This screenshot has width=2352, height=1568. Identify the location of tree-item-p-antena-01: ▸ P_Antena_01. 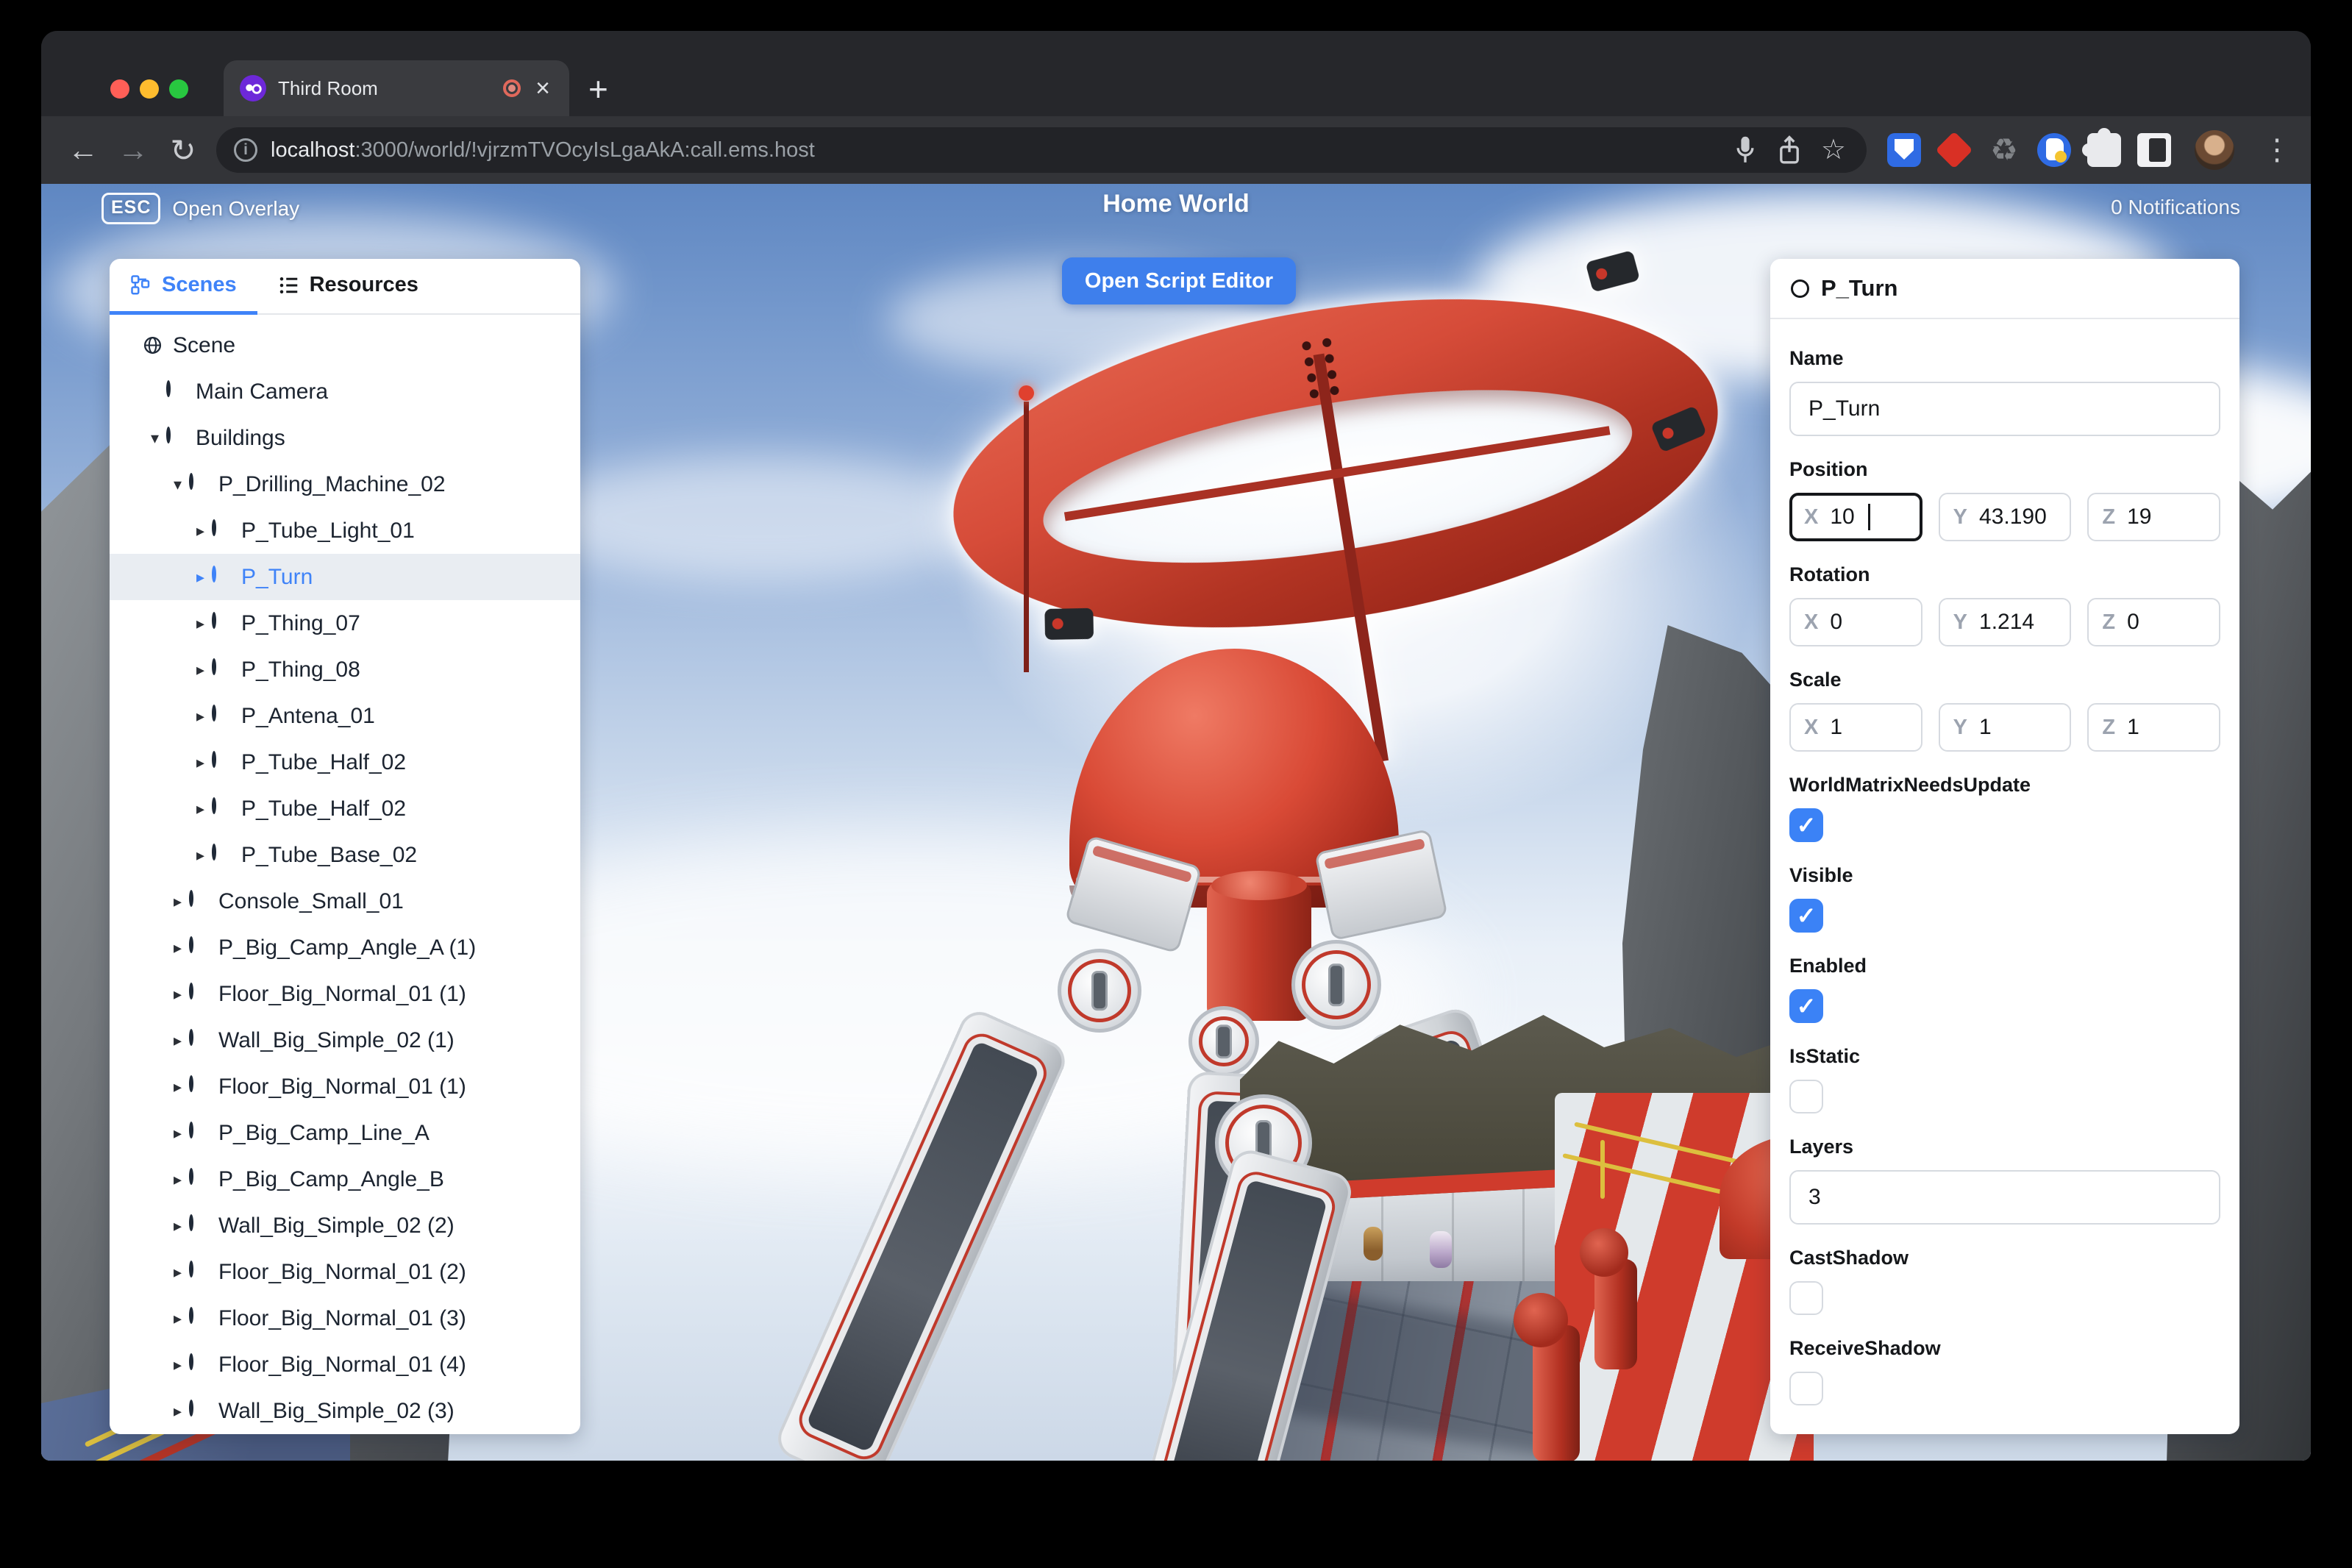
(345, 716).